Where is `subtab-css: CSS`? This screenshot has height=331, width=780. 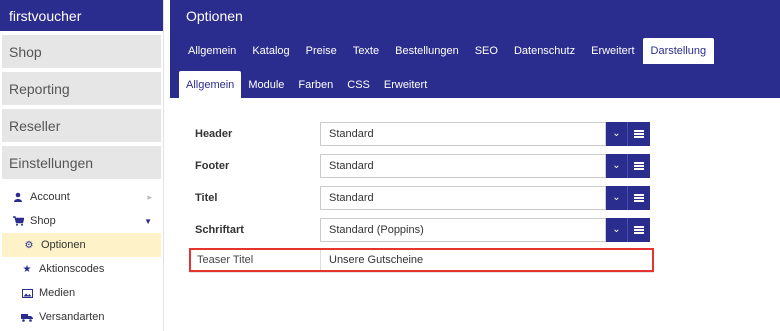
subtab-css: CSS is located at coordinates (358, 84).